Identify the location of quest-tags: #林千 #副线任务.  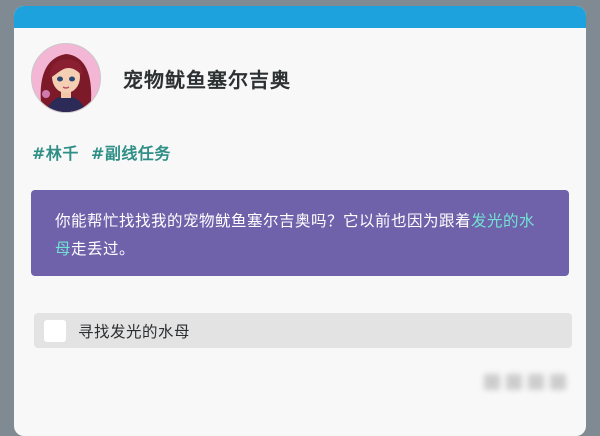
(104, 152).